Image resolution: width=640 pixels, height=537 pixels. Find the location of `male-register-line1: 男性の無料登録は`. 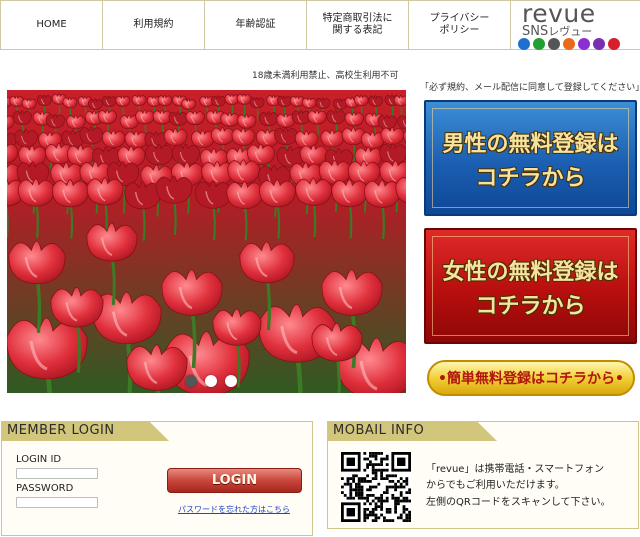

male-register-line1: 男性の無料登録は is located at coordinates (530, 144).